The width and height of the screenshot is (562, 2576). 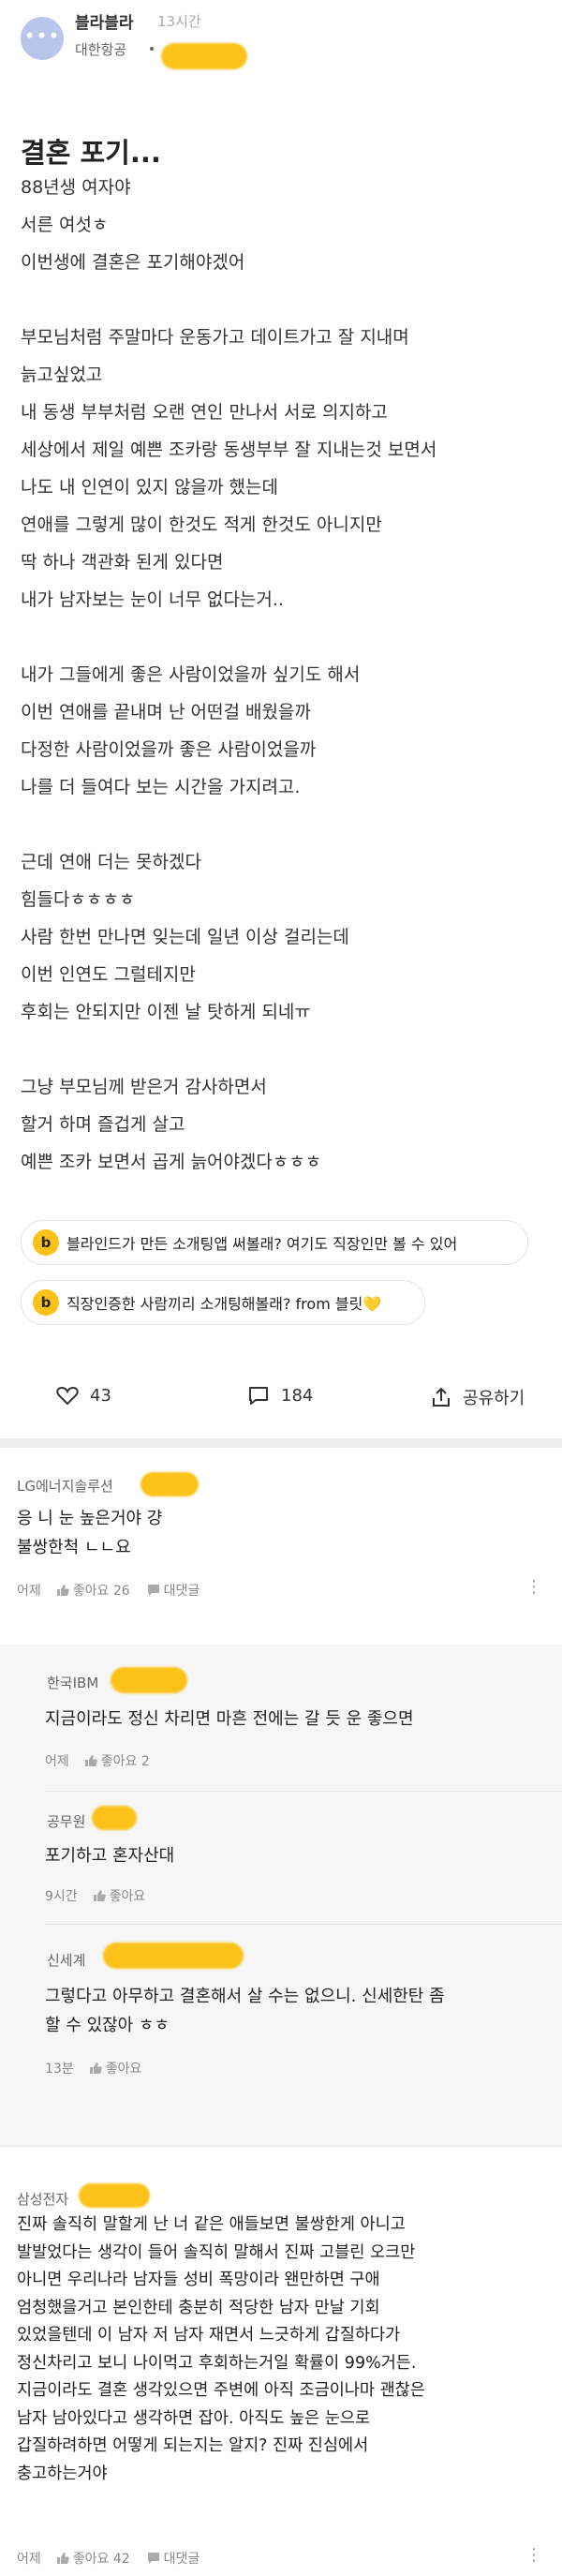 I want to click on comment-meta: 9시간 좋아요, so click(x=95, y=1895).